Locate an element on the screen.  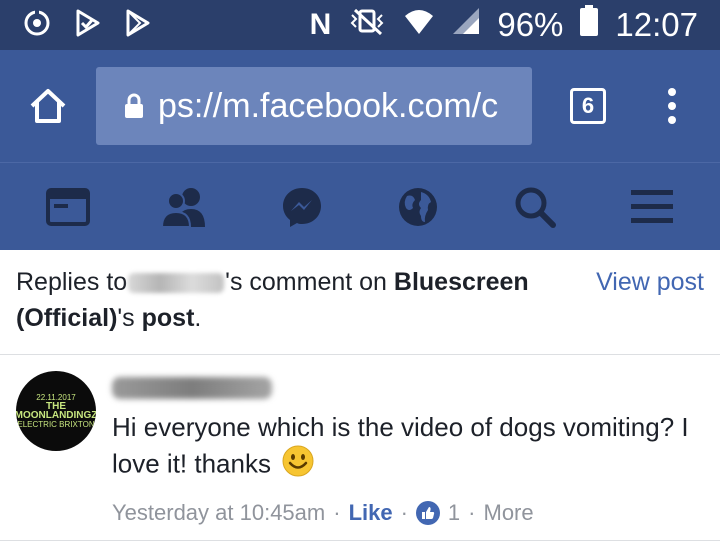
wifi-icon is located at coordinates (419, 25).